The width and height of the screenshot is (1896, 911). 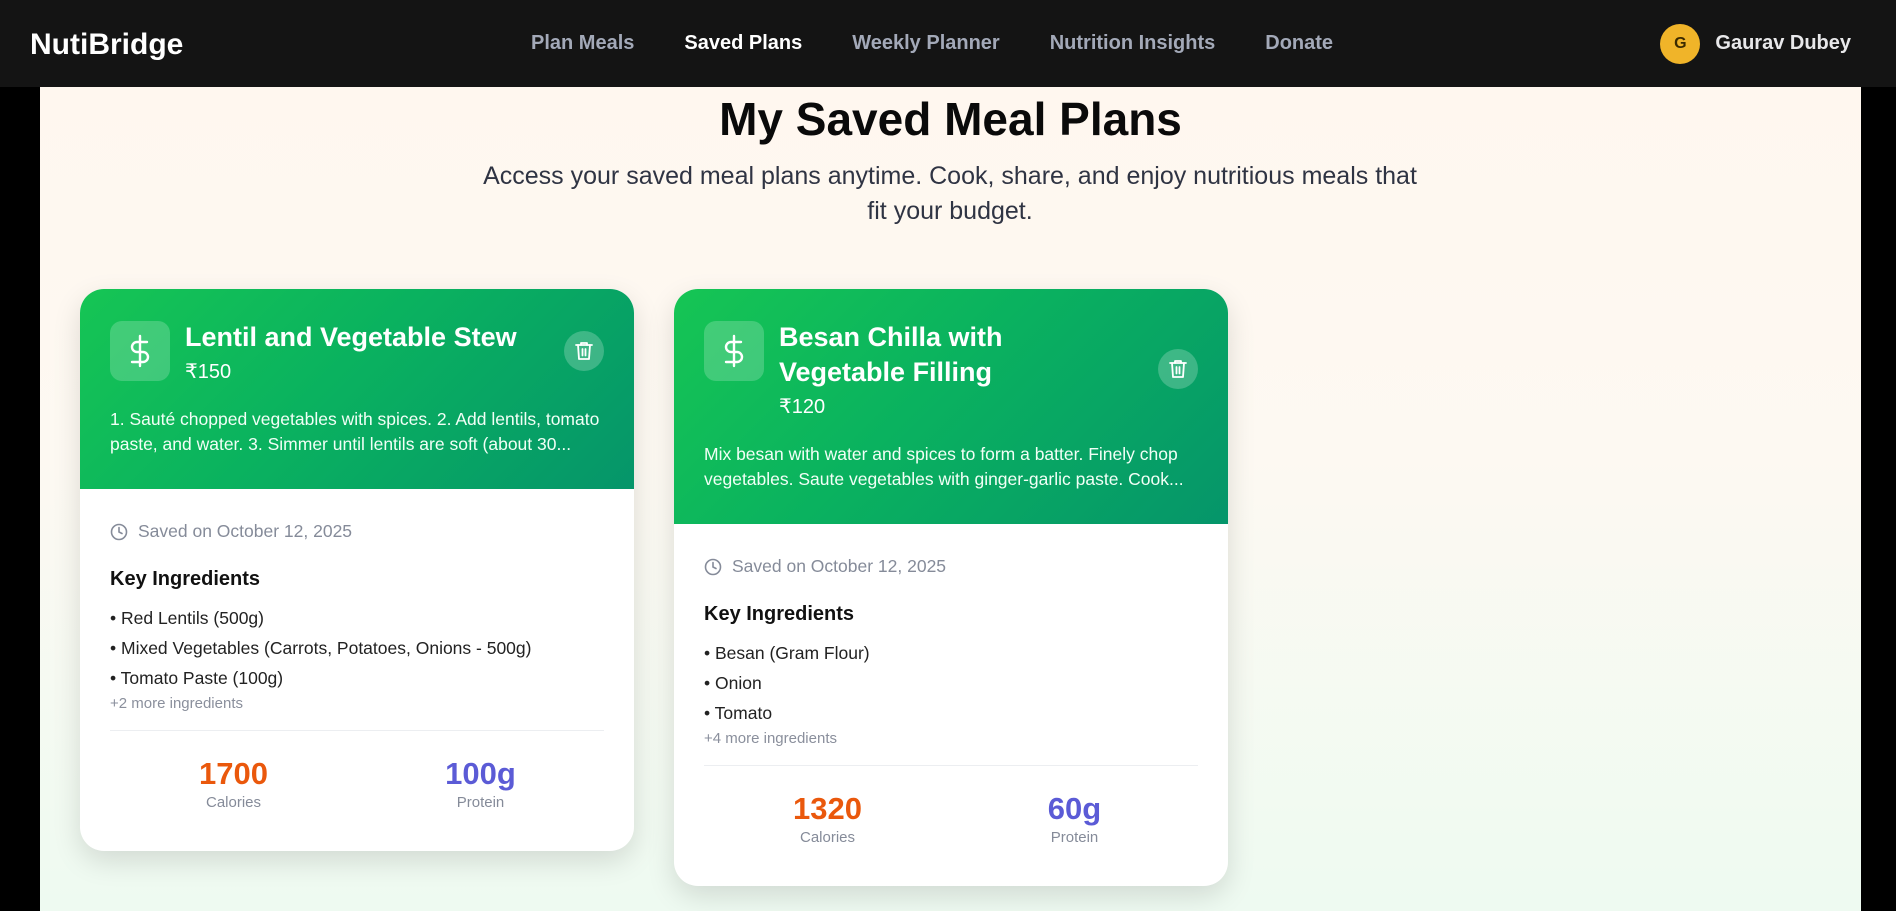 I want to click on ingredient-item: • Tomato, so click(x=738, y=713).